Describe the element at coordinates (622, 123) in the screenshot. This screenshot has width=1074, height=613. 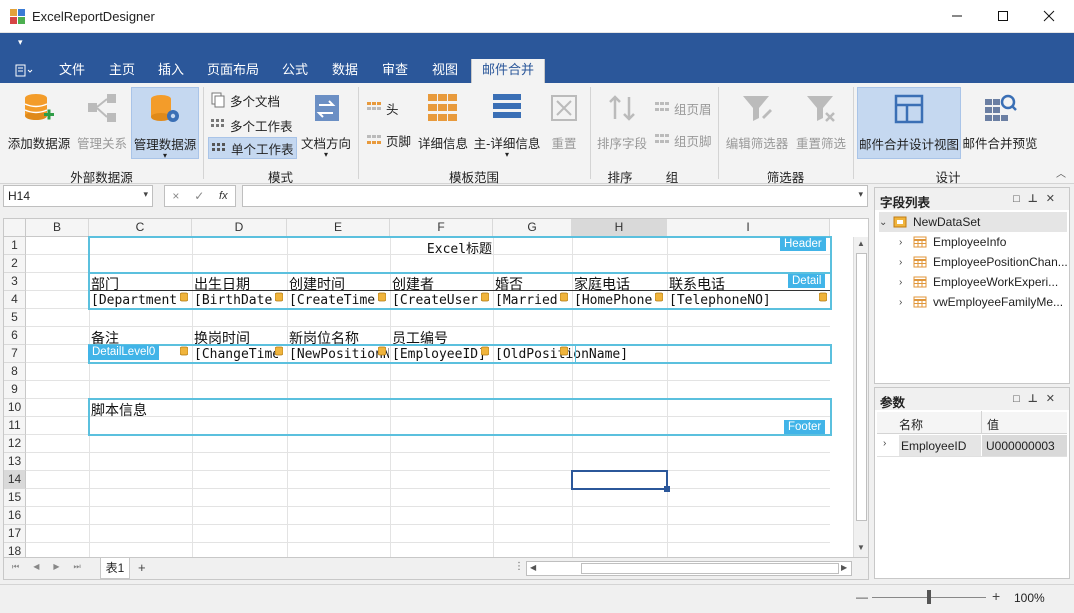
I see `sort-field-button: 排序字段` at that location.